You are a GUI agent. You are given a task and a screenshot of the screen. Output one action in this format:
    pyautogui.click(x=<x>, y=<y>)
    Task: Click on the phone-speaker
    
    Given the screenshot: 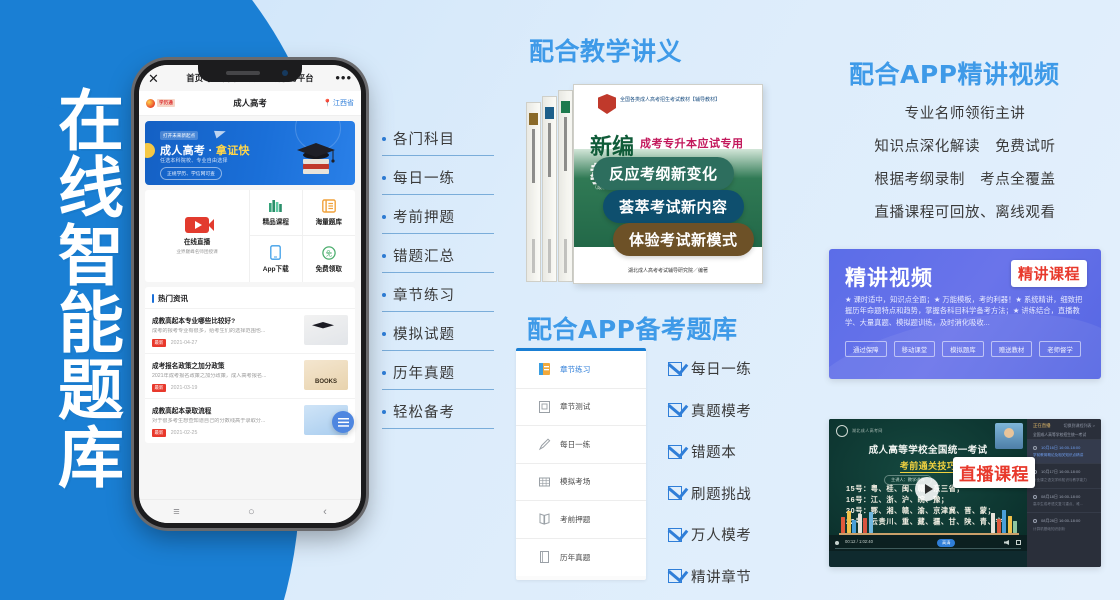 What is the action you would take?
    pyautogui.click(x=243, y=73)
    